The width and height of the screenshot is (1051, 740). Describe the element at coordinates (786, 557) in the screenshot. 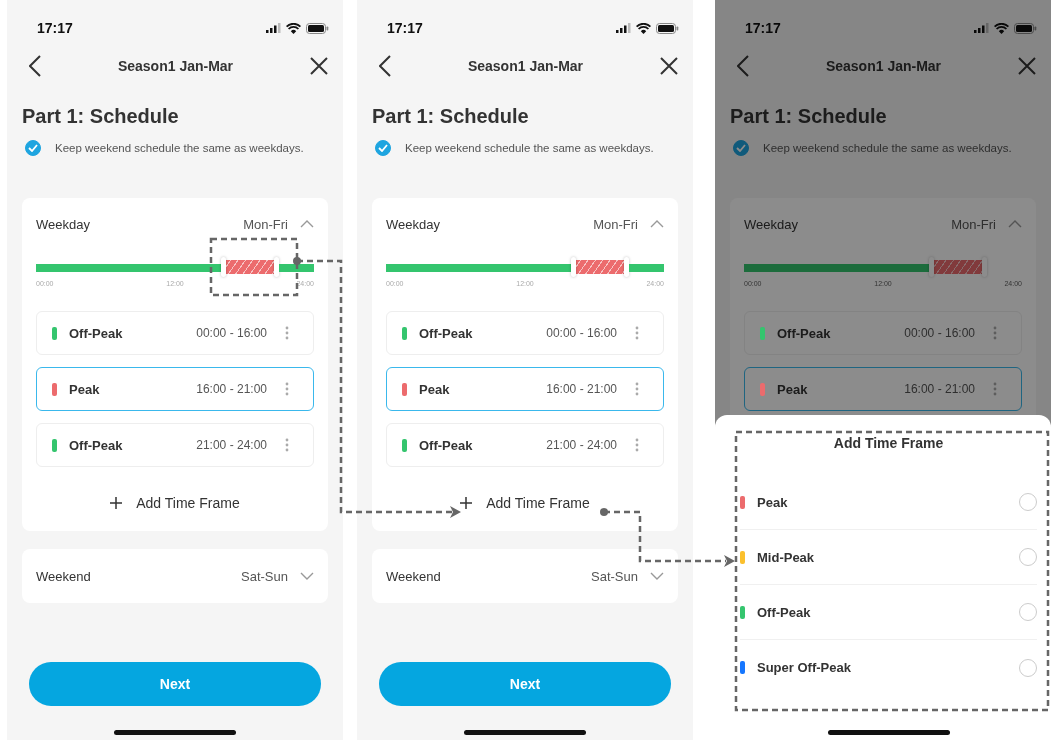

I see `option-label: Mid-Peak` at that location.